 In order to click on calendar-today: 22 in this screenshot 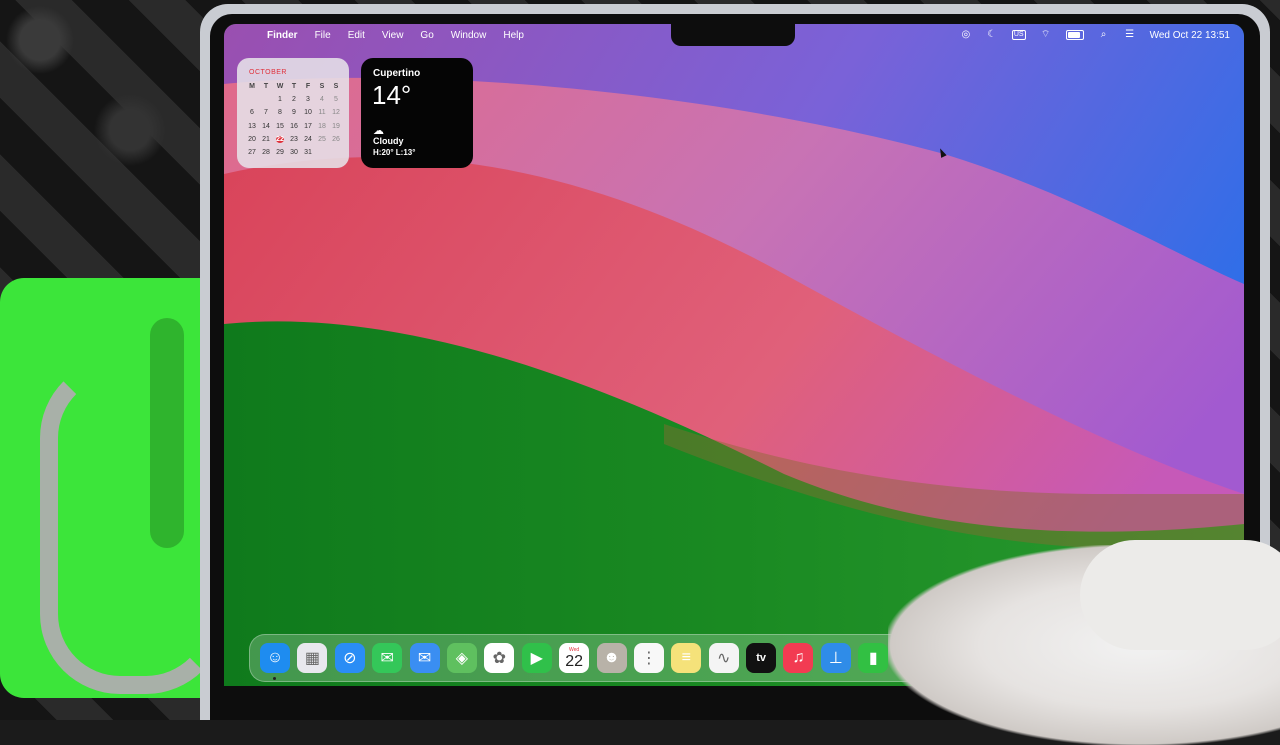, I will do `click(280, 139)`.